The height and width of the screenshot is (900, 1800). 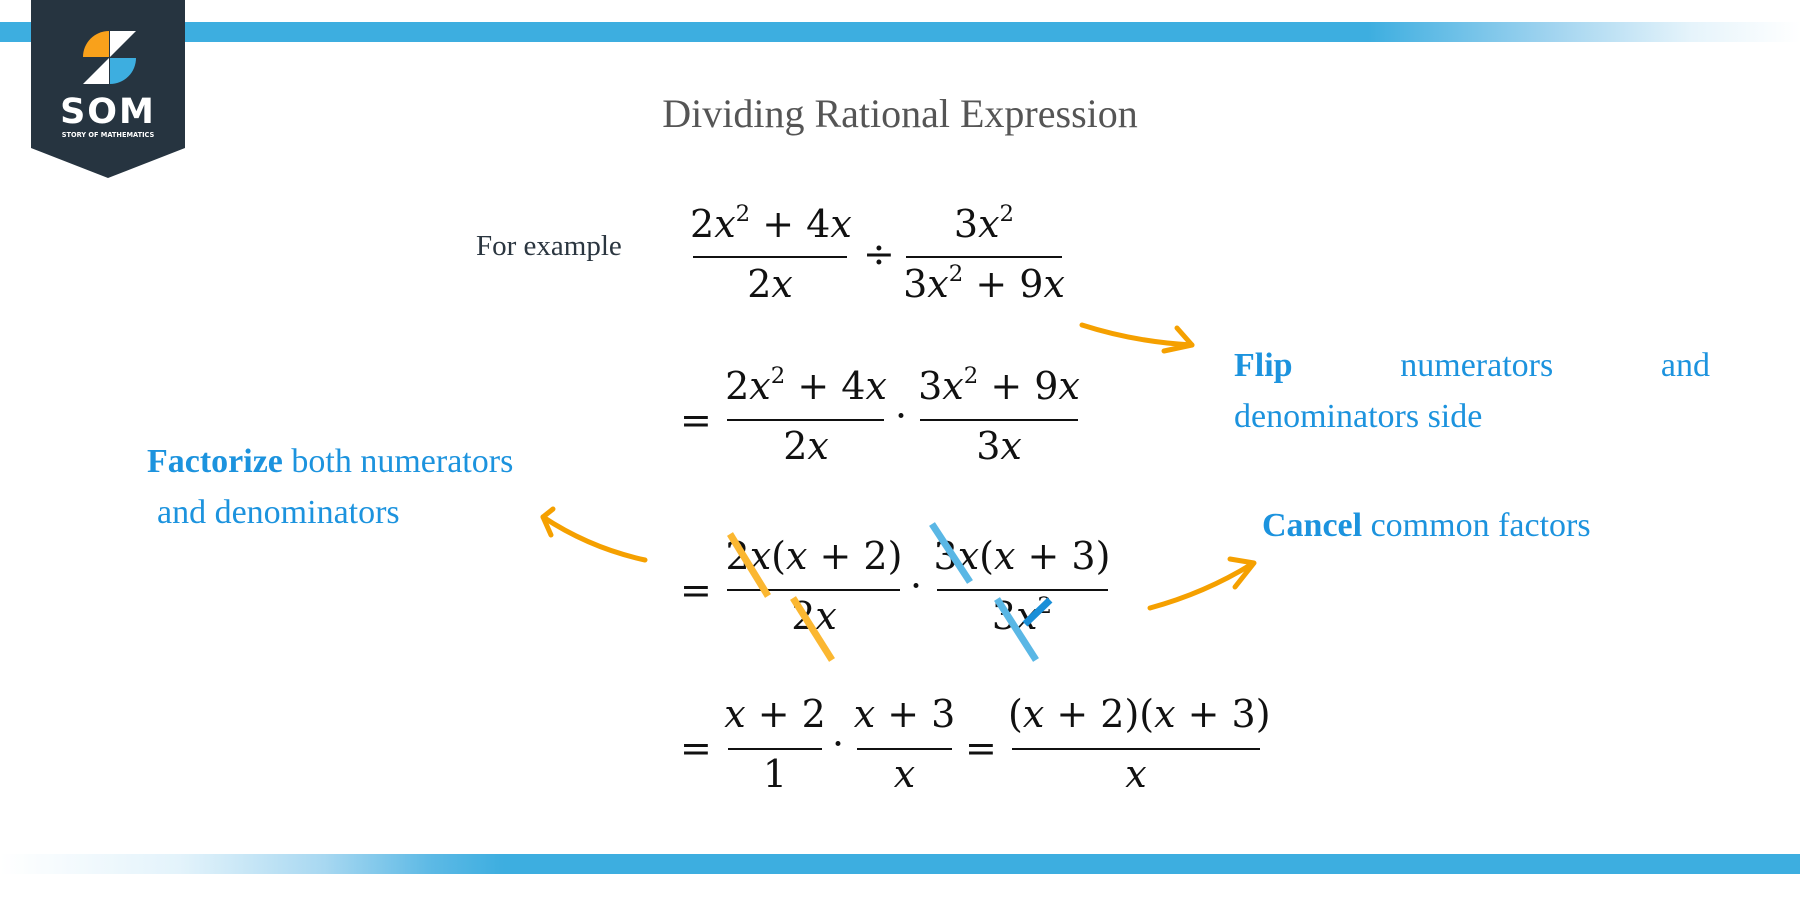 I want to click on flip-note-word: numerators, so click(x=1477, y=365).